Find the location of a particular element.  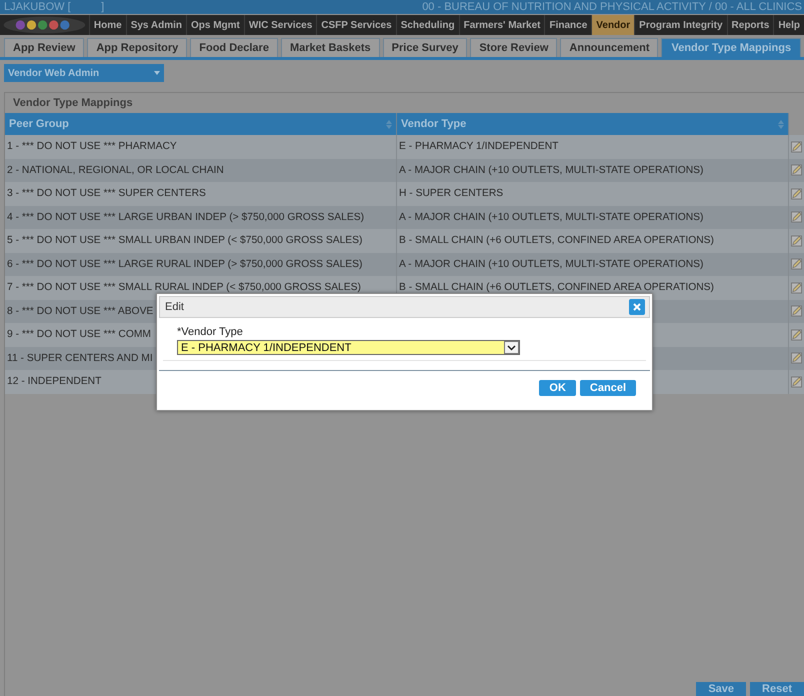

column-header: Peer Group is located at coordinates (201, 124).